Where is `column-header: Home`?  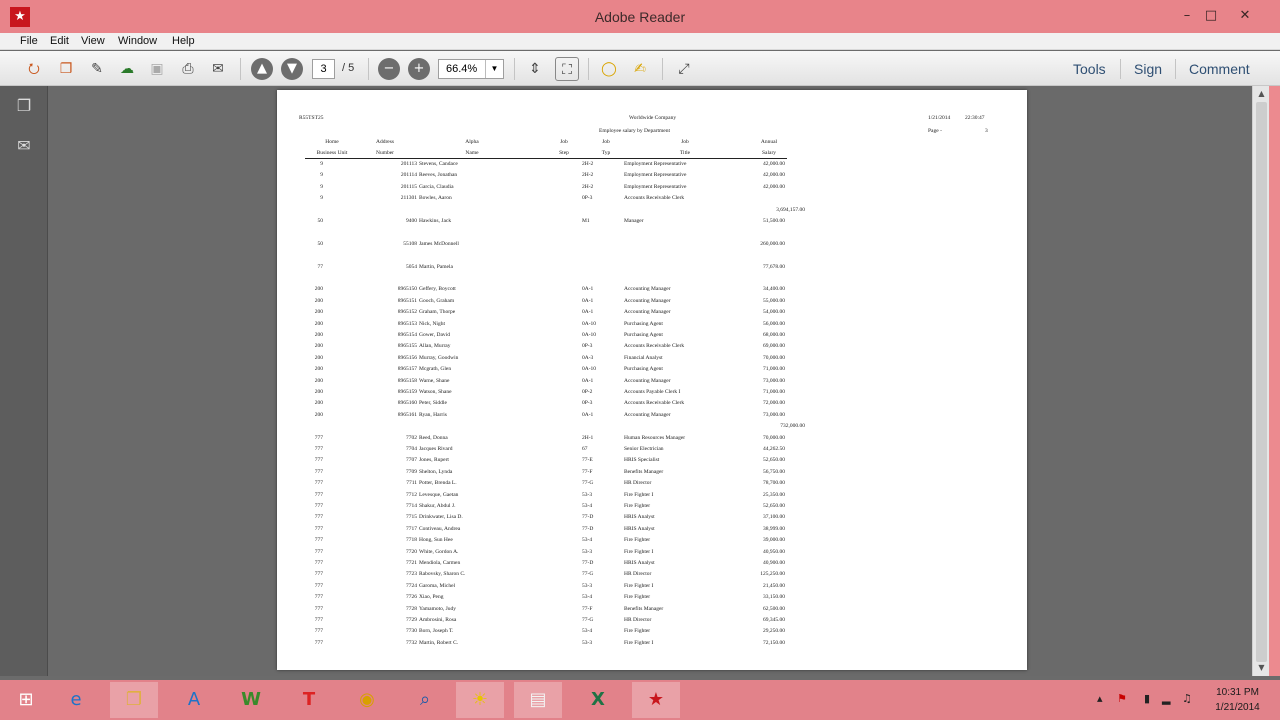
column-header: Home is located at coordinates (332, 142).